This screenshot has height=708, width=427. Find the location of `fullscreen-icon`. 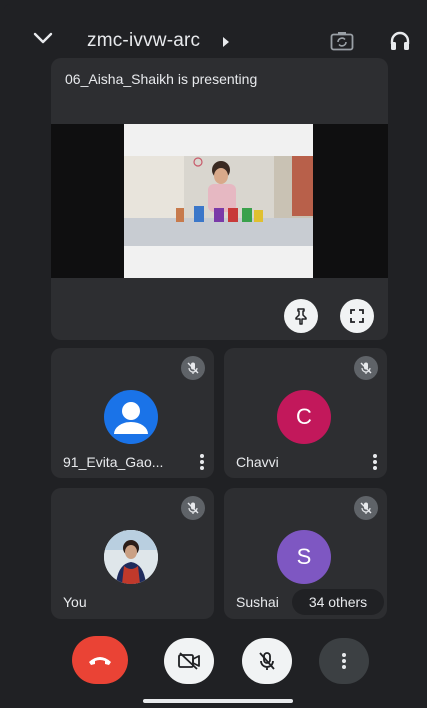

fullscreen-icon is located at coordinates (357, 316).